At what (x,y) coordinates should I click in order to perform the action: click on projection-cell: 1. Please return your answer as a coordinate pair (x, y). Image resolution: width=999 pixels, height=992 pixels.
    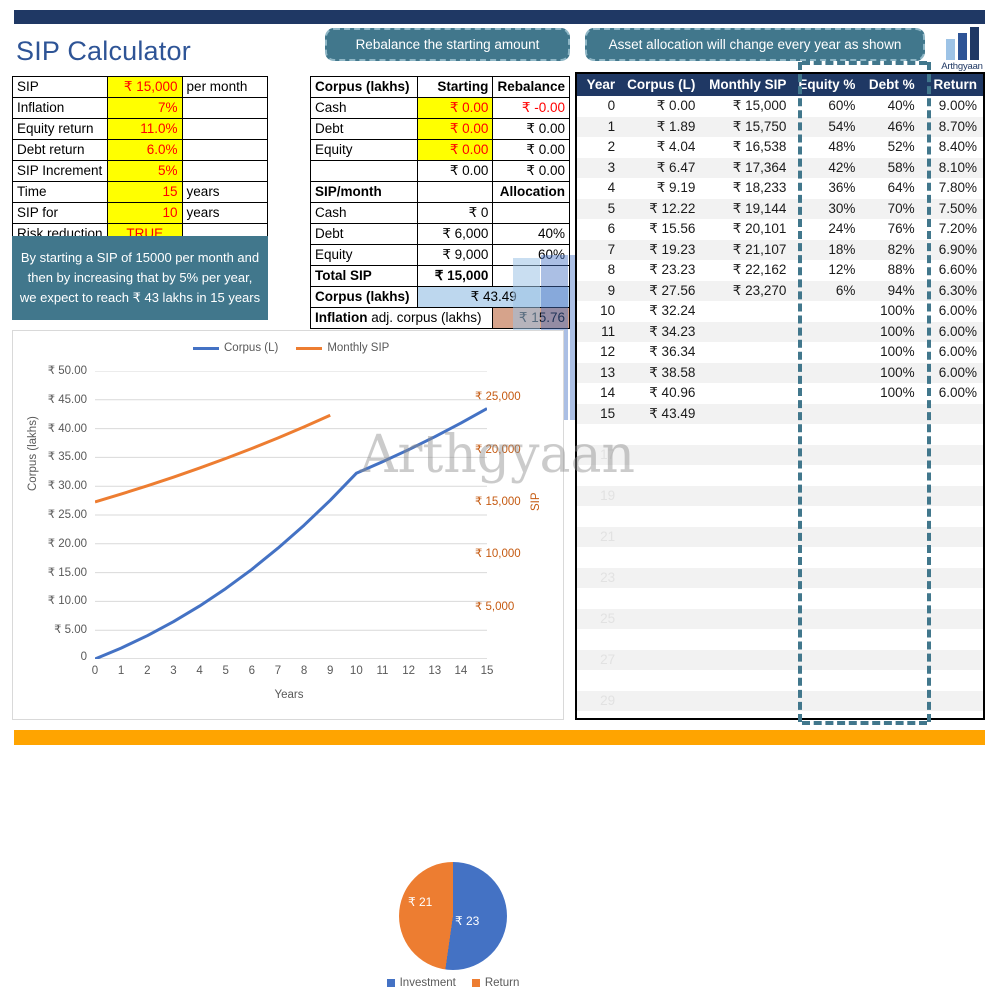
    Looking at the image, I should click on (599, 126).